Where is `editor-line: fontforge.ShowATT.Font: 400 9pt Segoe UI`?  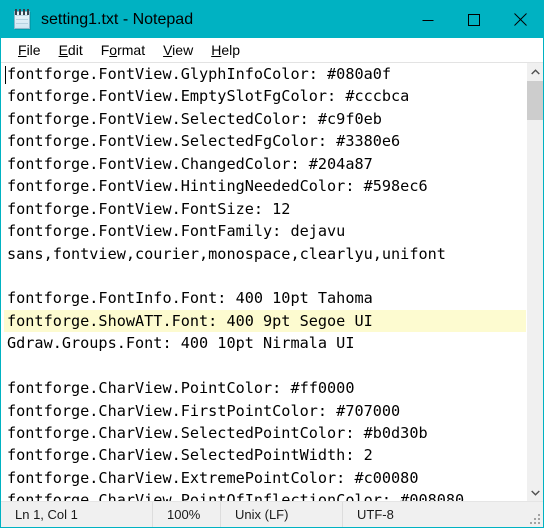 editor-line: fontforge.ShowATT.Font: 400 9pt Segoe UI is located at coordinates (265, 321).